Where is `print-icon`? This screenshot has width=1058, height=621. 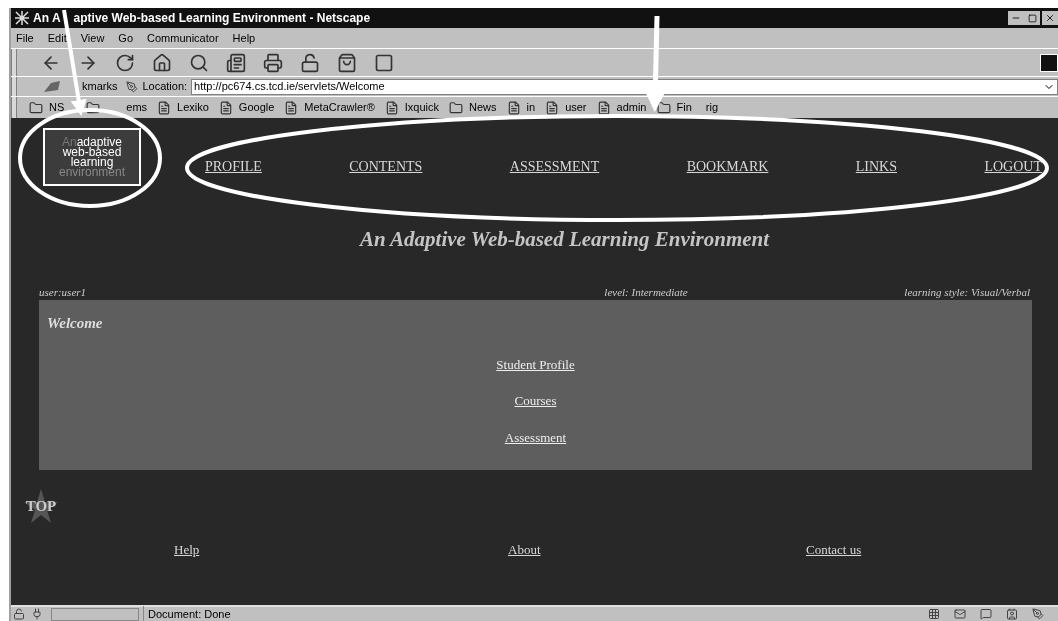 print-icon is located at coordinates (273, 62).